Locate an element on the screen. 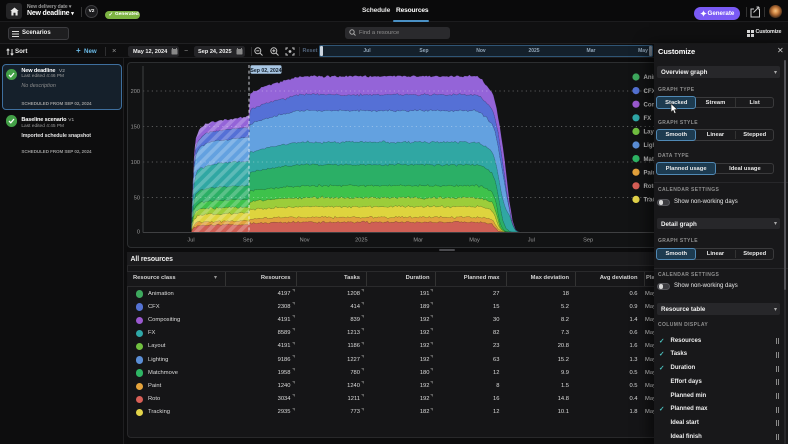 Image resolution: width=788 pixels, height=444 pixels. svg-text: Mar is located at coordinates (418, 241).